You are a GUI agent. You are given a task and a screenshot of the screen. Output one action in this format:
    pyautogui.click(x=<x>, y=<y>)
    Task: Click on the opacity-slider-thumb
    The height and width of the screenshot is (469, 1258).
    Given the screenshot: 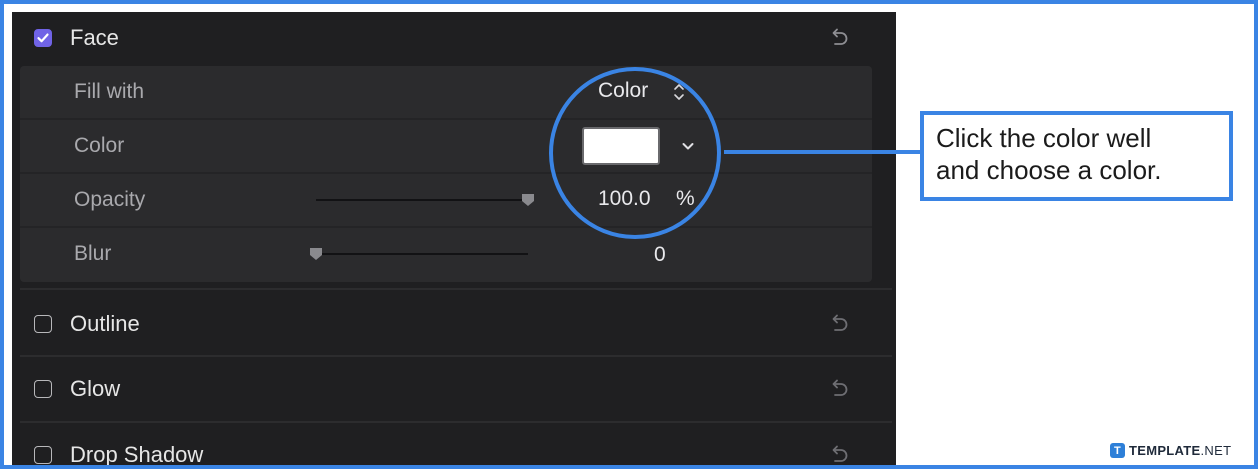 What is the action you would take?
    pyautogui.click(x=528, y=200)
    